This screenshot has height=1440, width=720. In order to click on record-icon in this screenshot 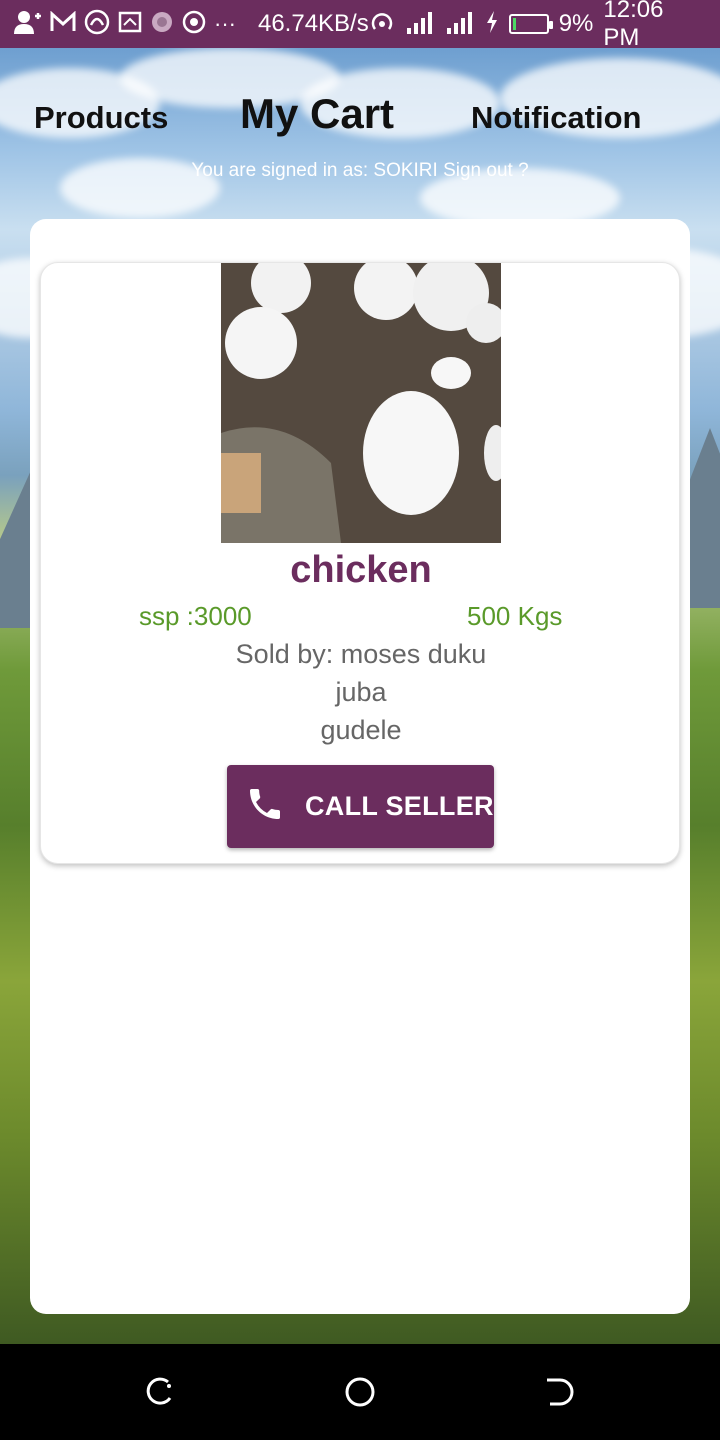, I will do `click(194, 24)`.